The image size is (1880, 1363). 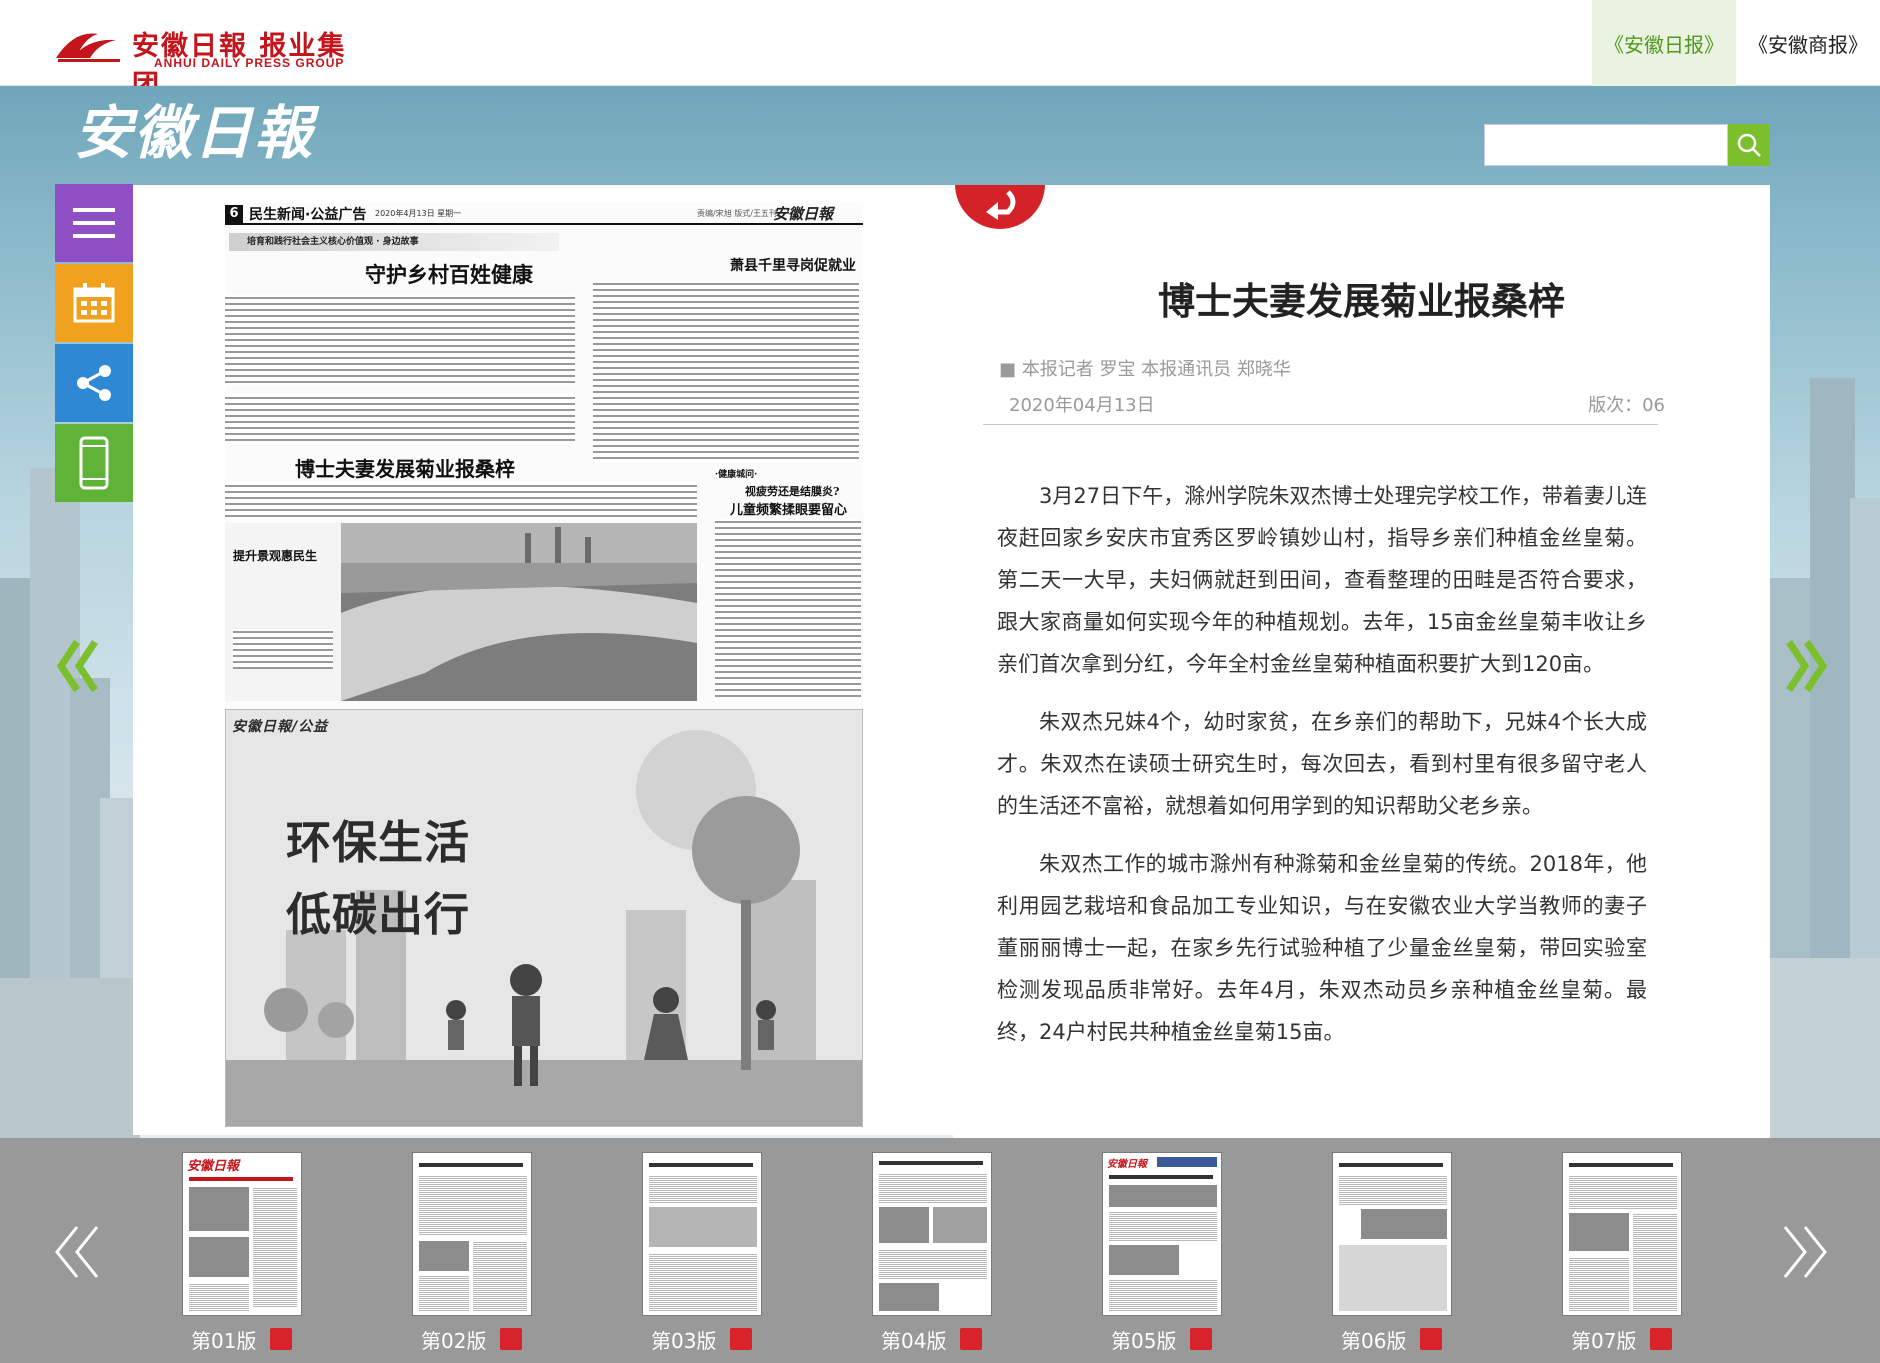 I want to click on menu-button, so click(x=94, y=223).